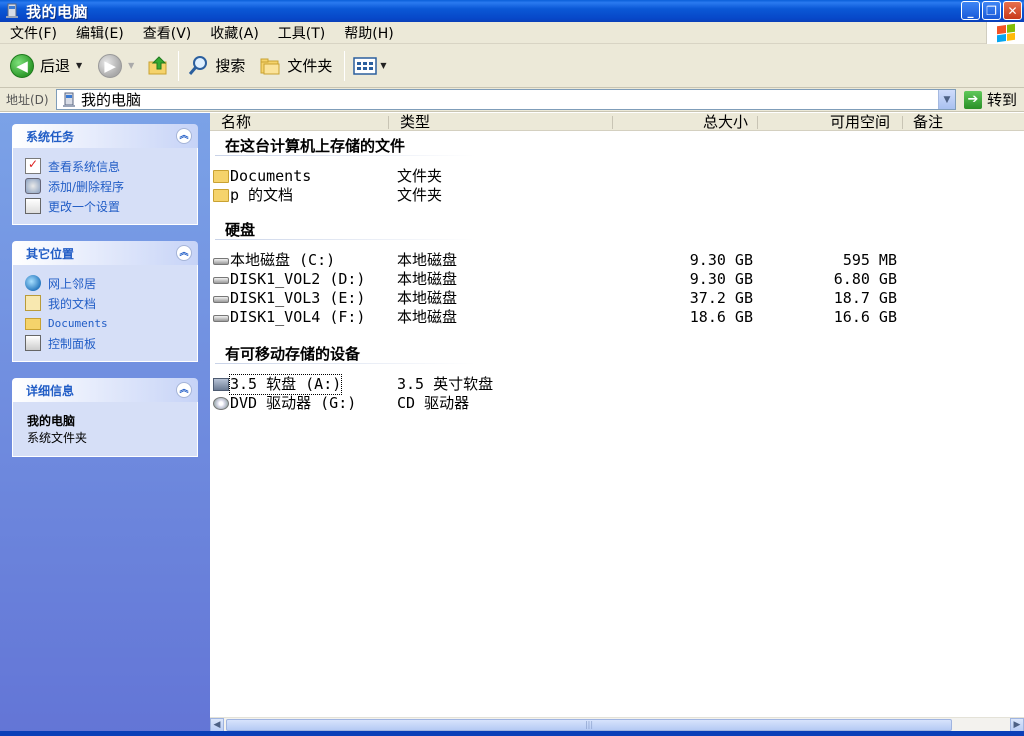 This screenshot has height=736, width=1024. Describe the element at coordinates (512, 11) in the screenshot. I see `title-bar: 我的电脑 _ ❐ ✕` at that location.